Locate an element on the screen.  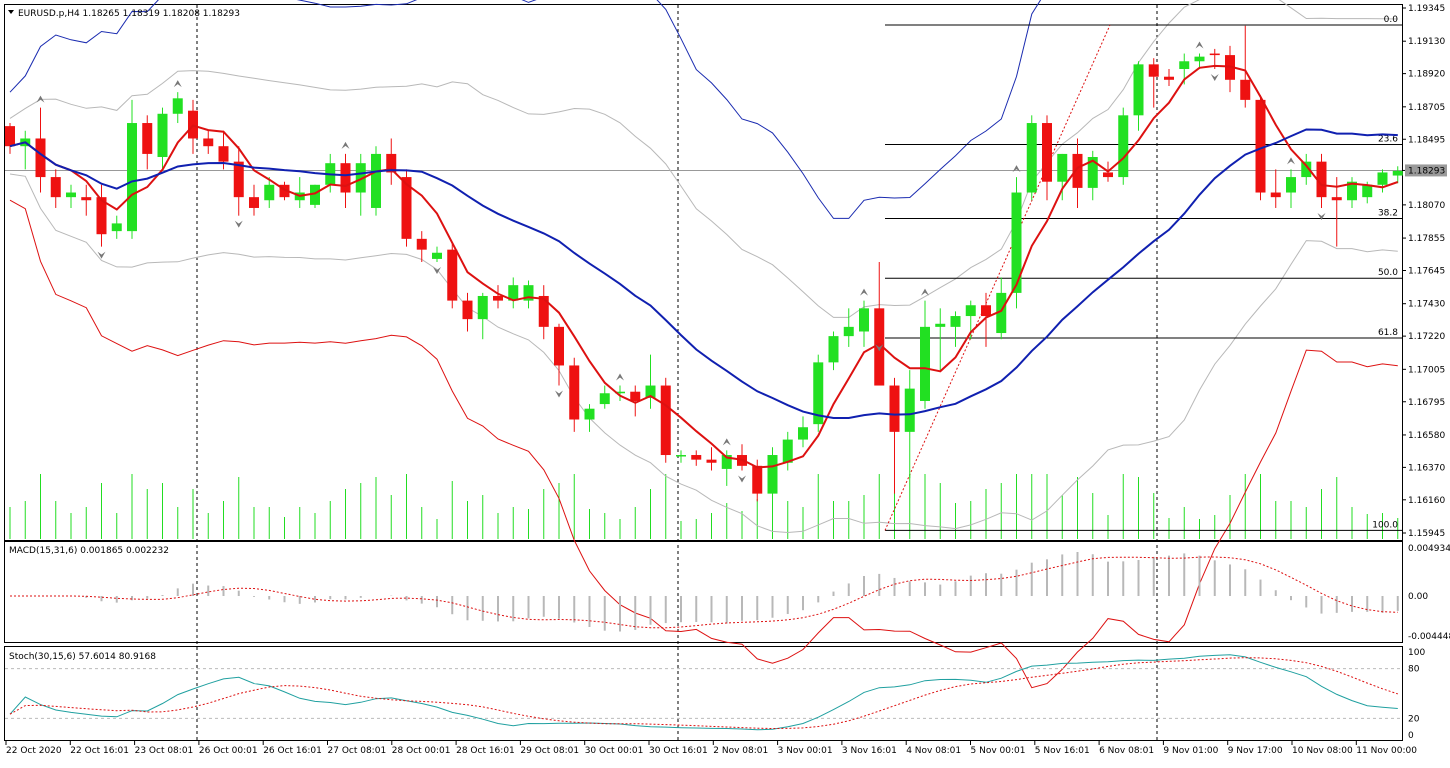
time-label: 10 Nov 08:00 is located at coordinates (1322, 751).